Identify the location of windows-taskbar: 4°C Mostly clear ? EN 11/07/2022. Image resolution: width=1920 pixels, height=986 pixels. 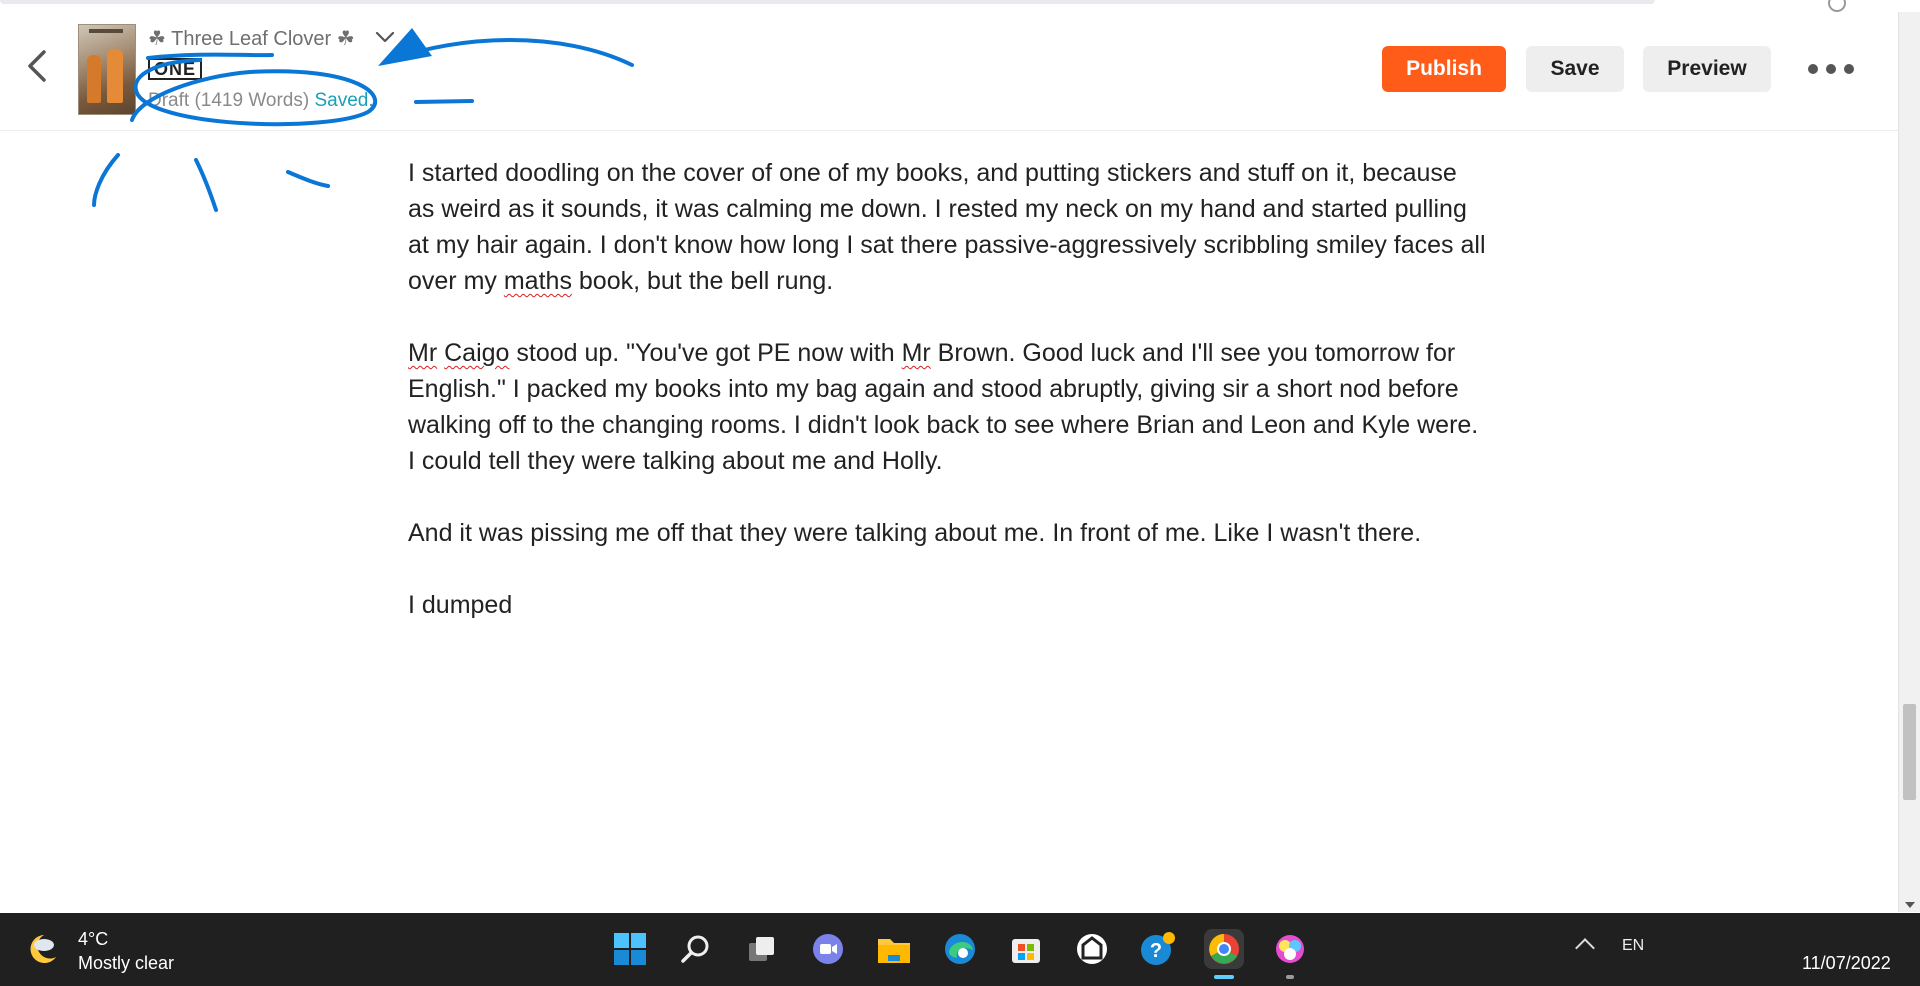
(960, 949).